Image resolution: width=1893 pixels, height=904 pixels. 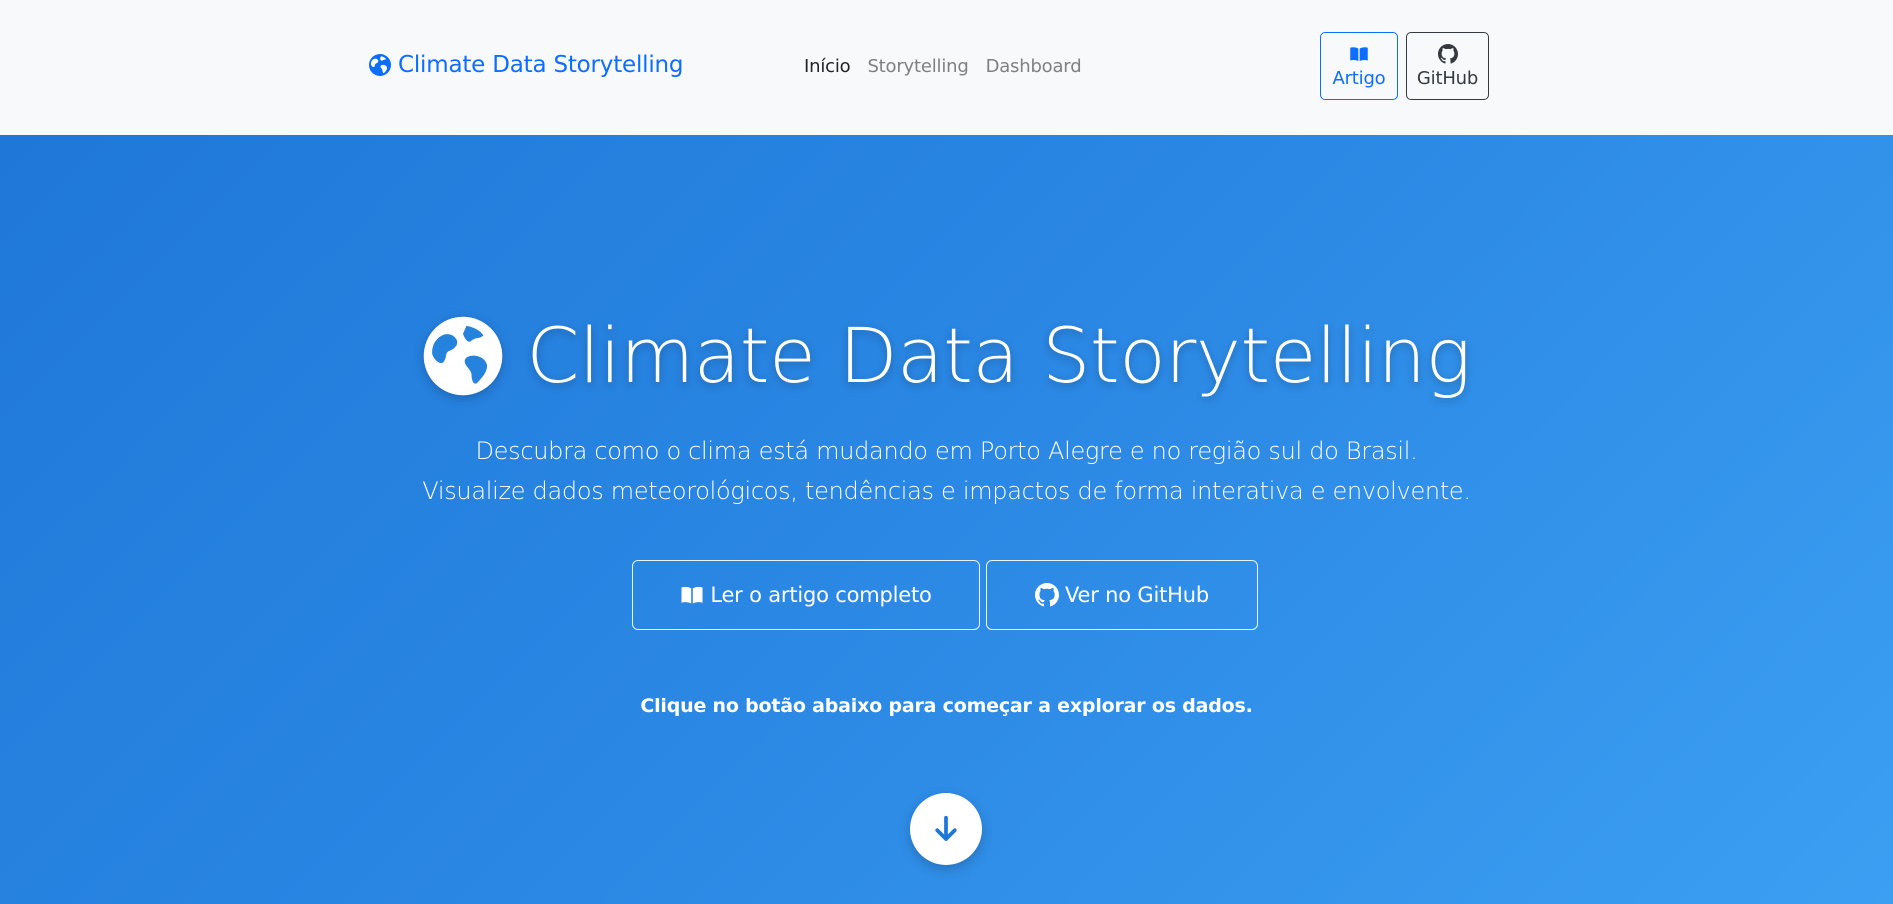 What do you see at coordinates (998, 355) in the screenshot?
I see `hero-title-text: Climate Data Storytelling` at bounding box center [998, 355].